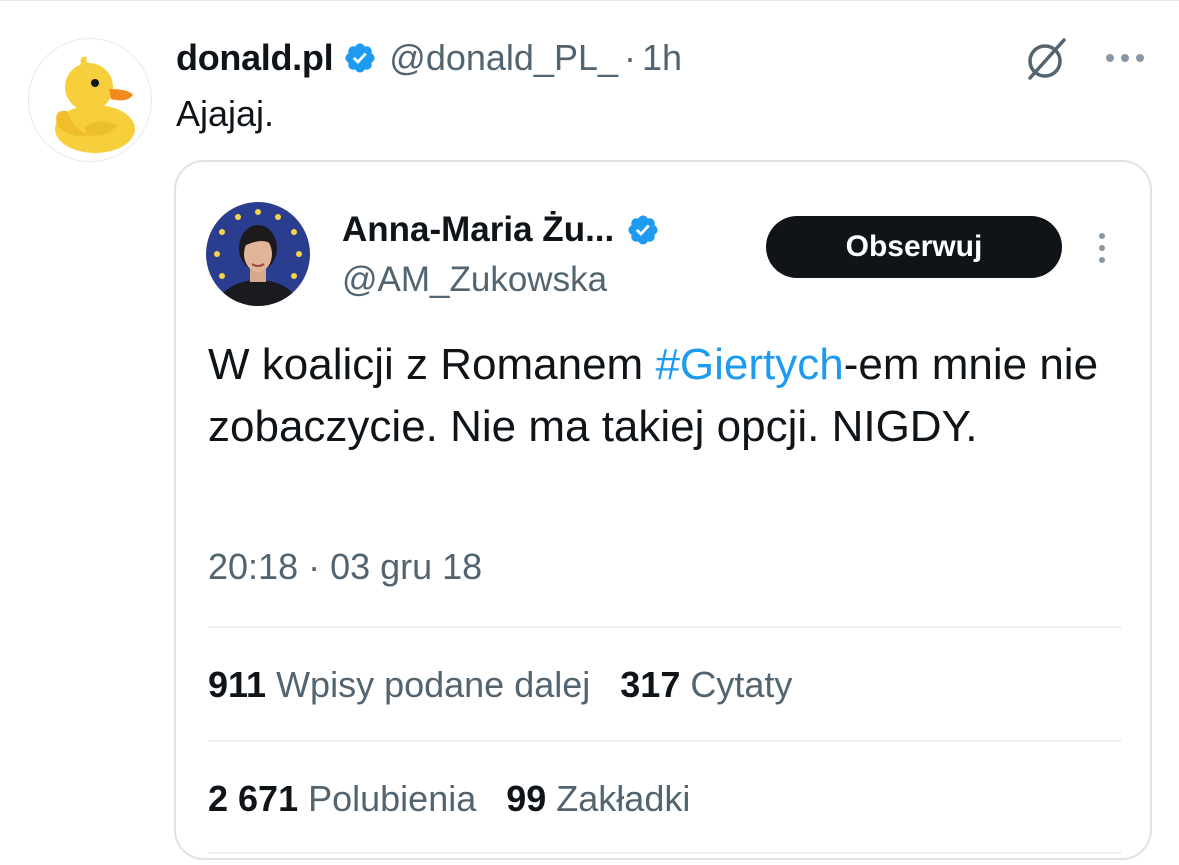  Describe the element at coordinates (474, 280) in the screenshot. I see `quoted-author-handle: @AM_Zukowska` at that location.